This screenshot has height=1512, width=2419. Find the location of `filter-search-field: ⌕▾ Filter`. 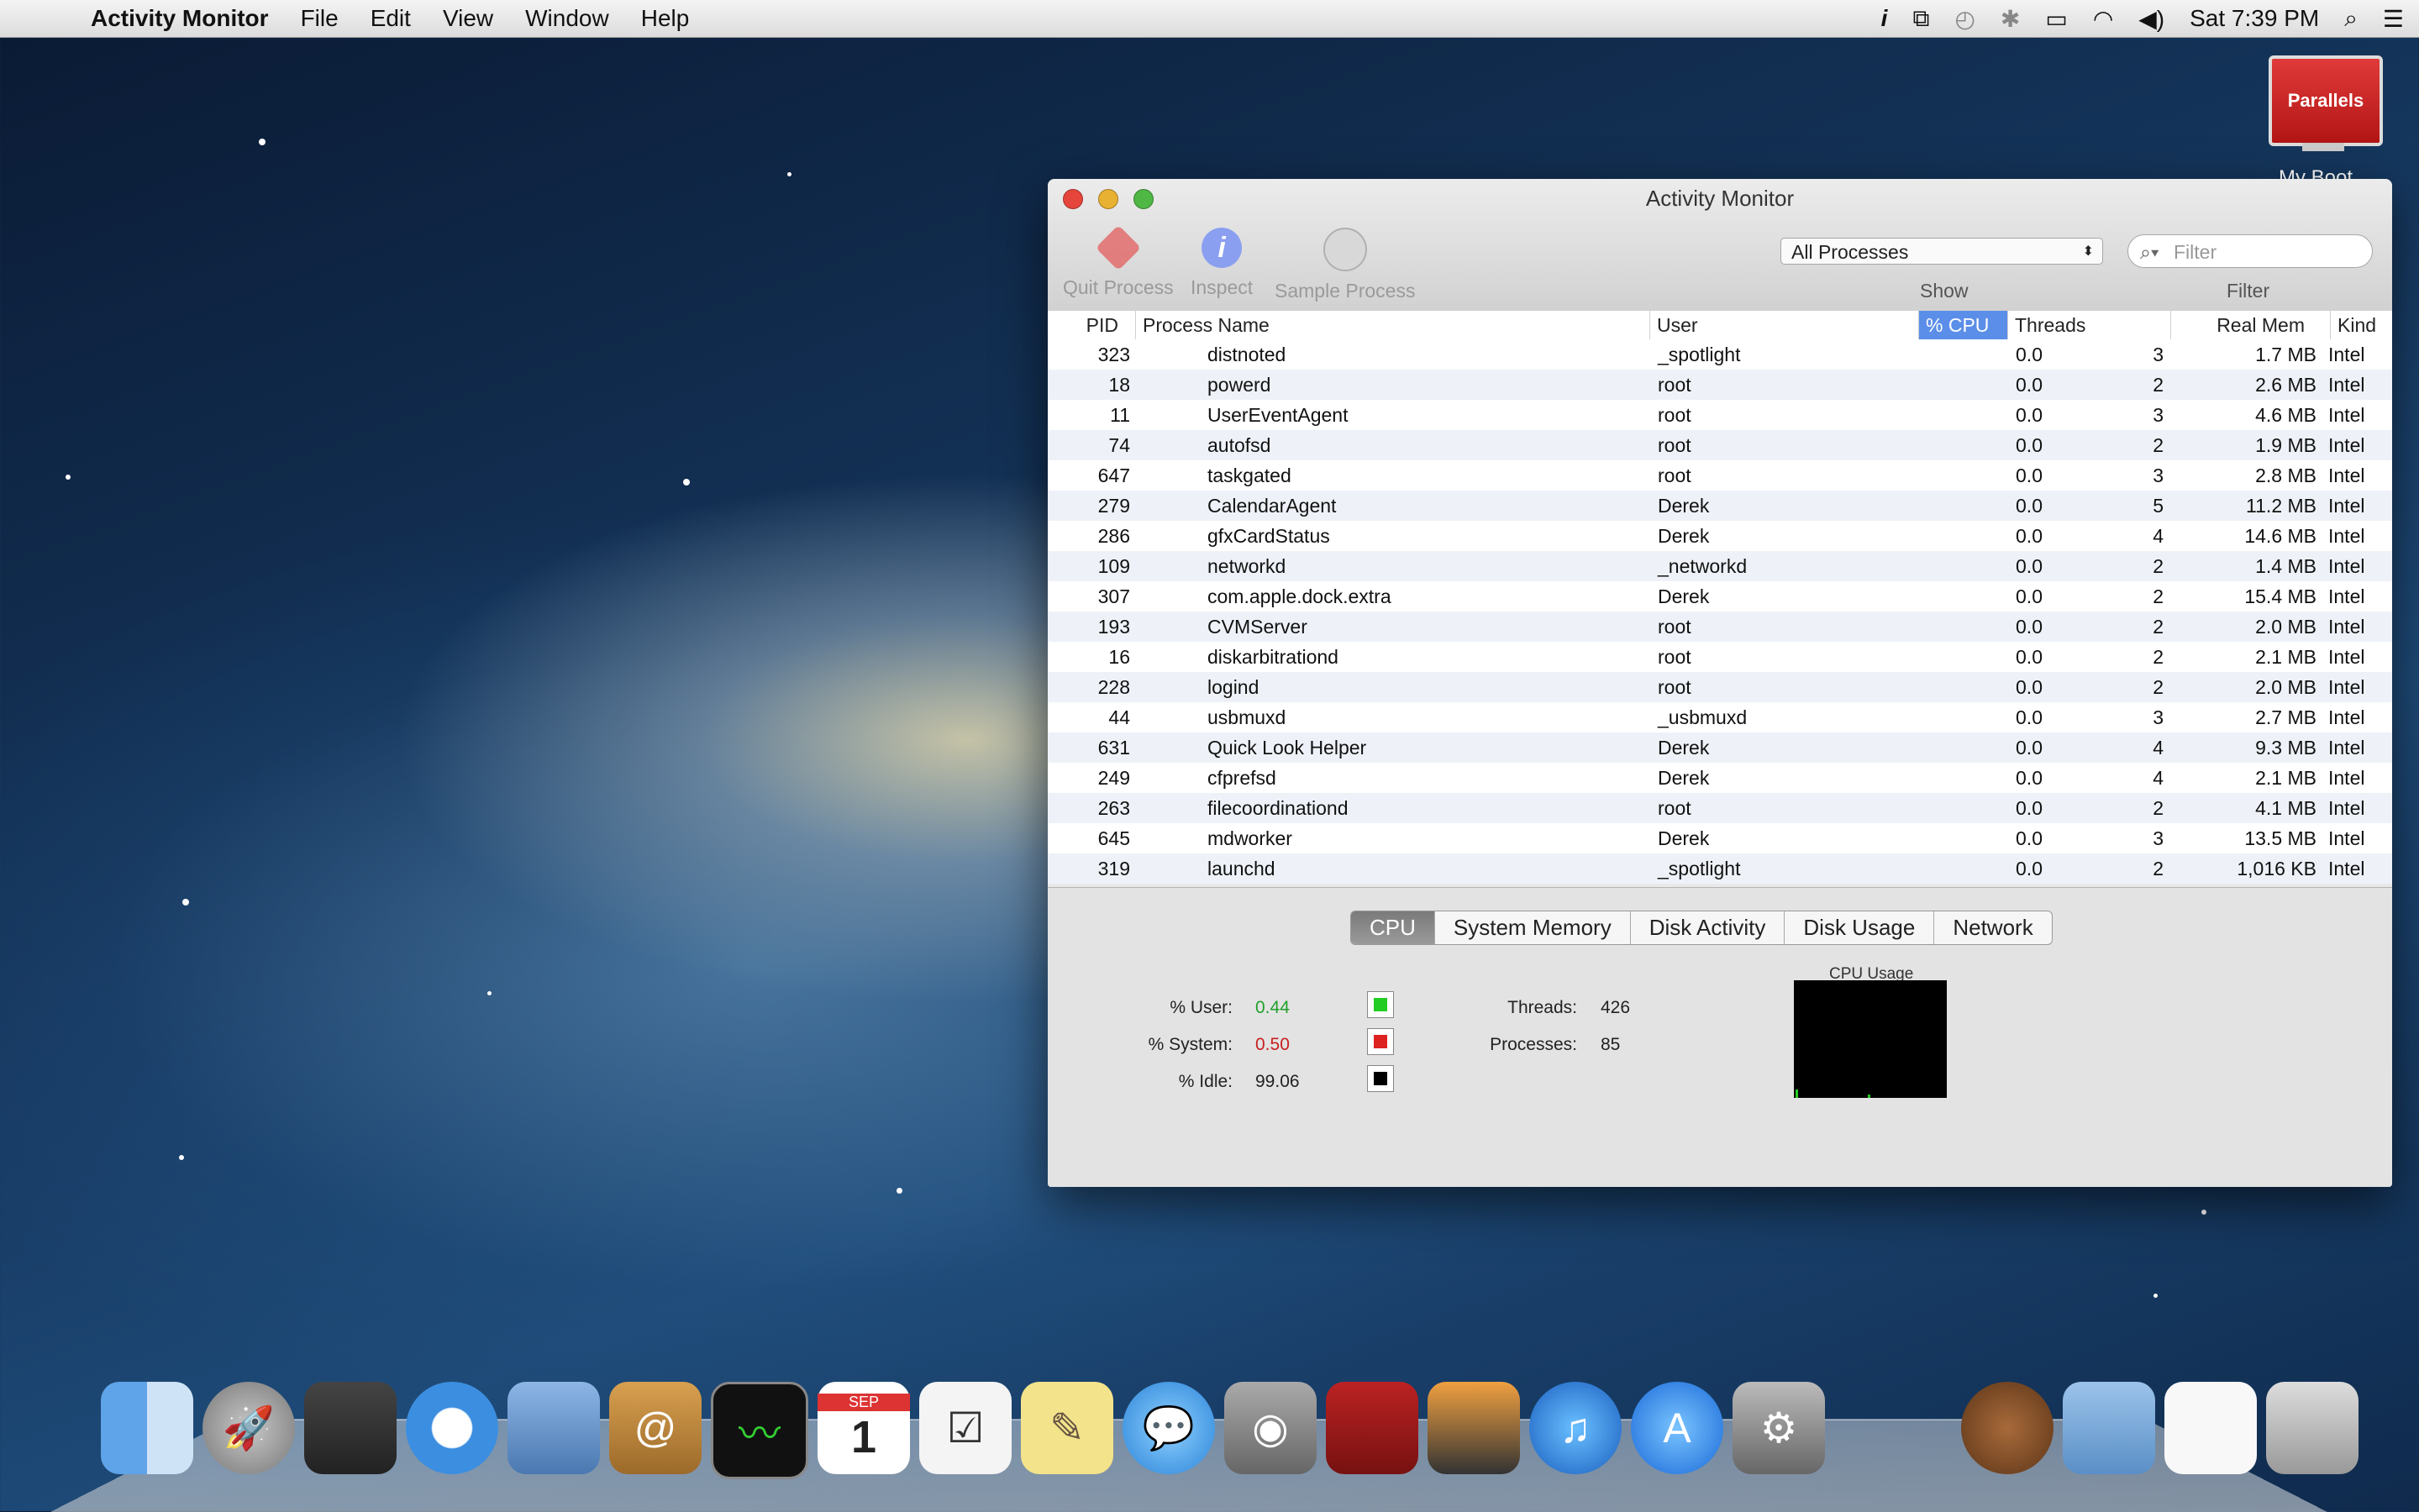

filter-search-field: ⌕▾ Filter is located at coordinates (2250, 251).